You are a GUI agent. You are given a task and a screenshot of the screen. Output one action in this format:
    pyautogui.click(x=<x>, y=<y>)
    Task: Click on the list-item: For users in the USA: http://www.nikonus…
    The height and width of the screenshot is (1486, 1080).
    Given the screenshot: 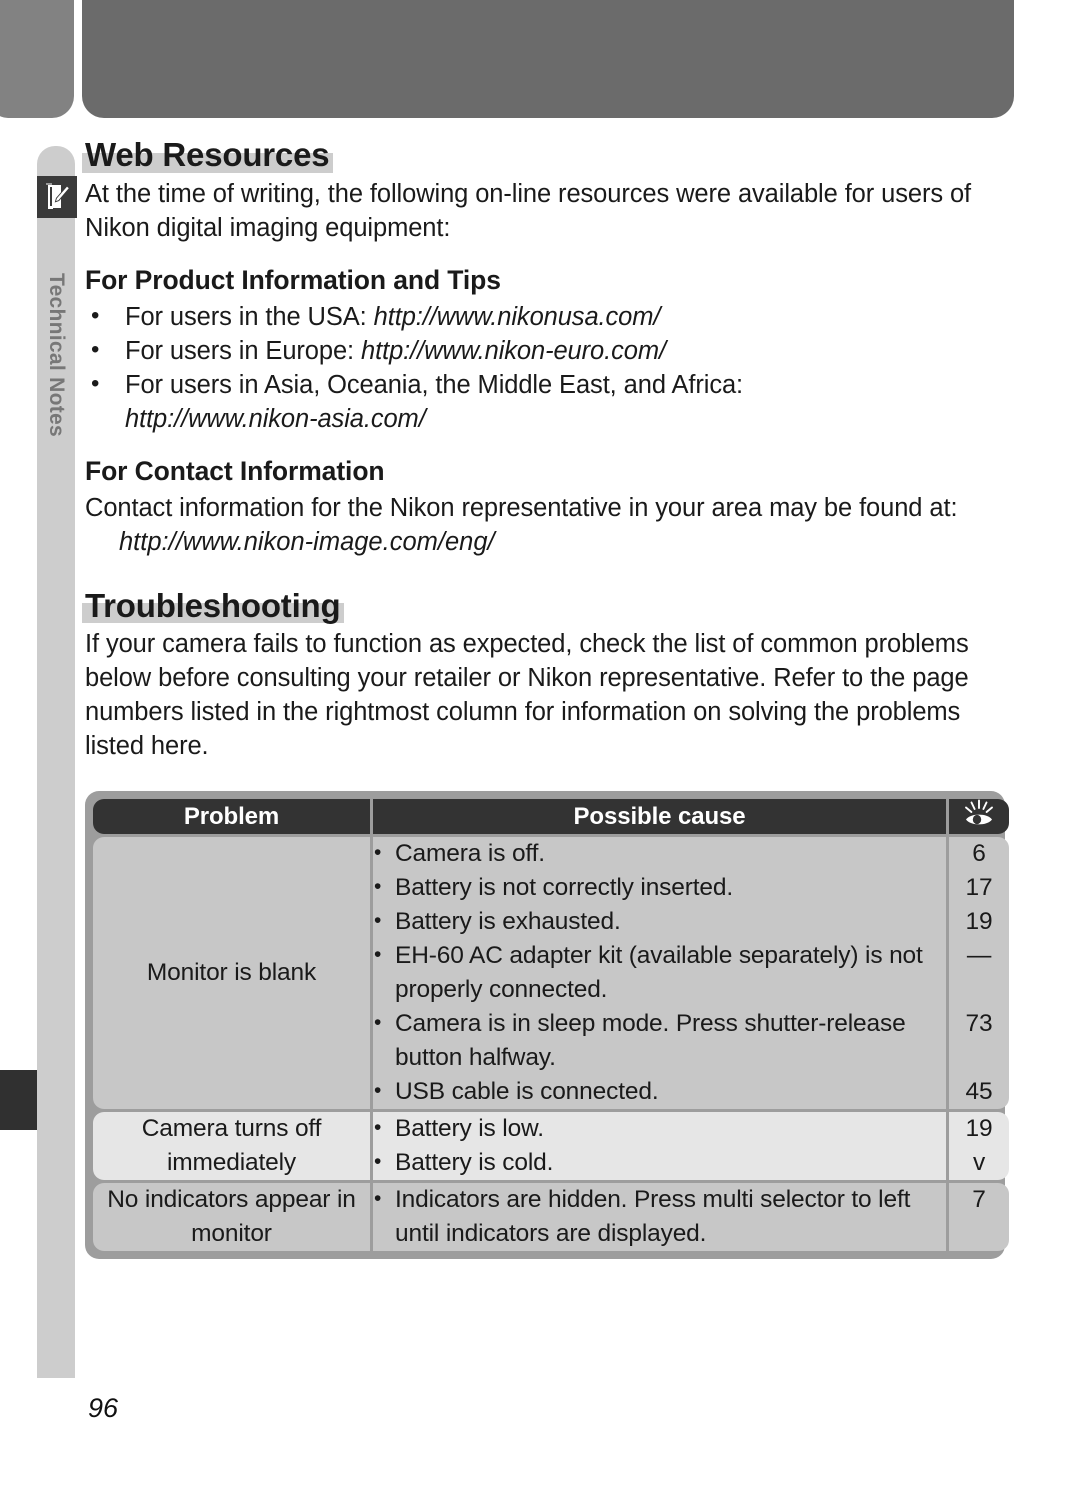 What is the action you would take?
    pyautogui.click(x=550, y=316)
    